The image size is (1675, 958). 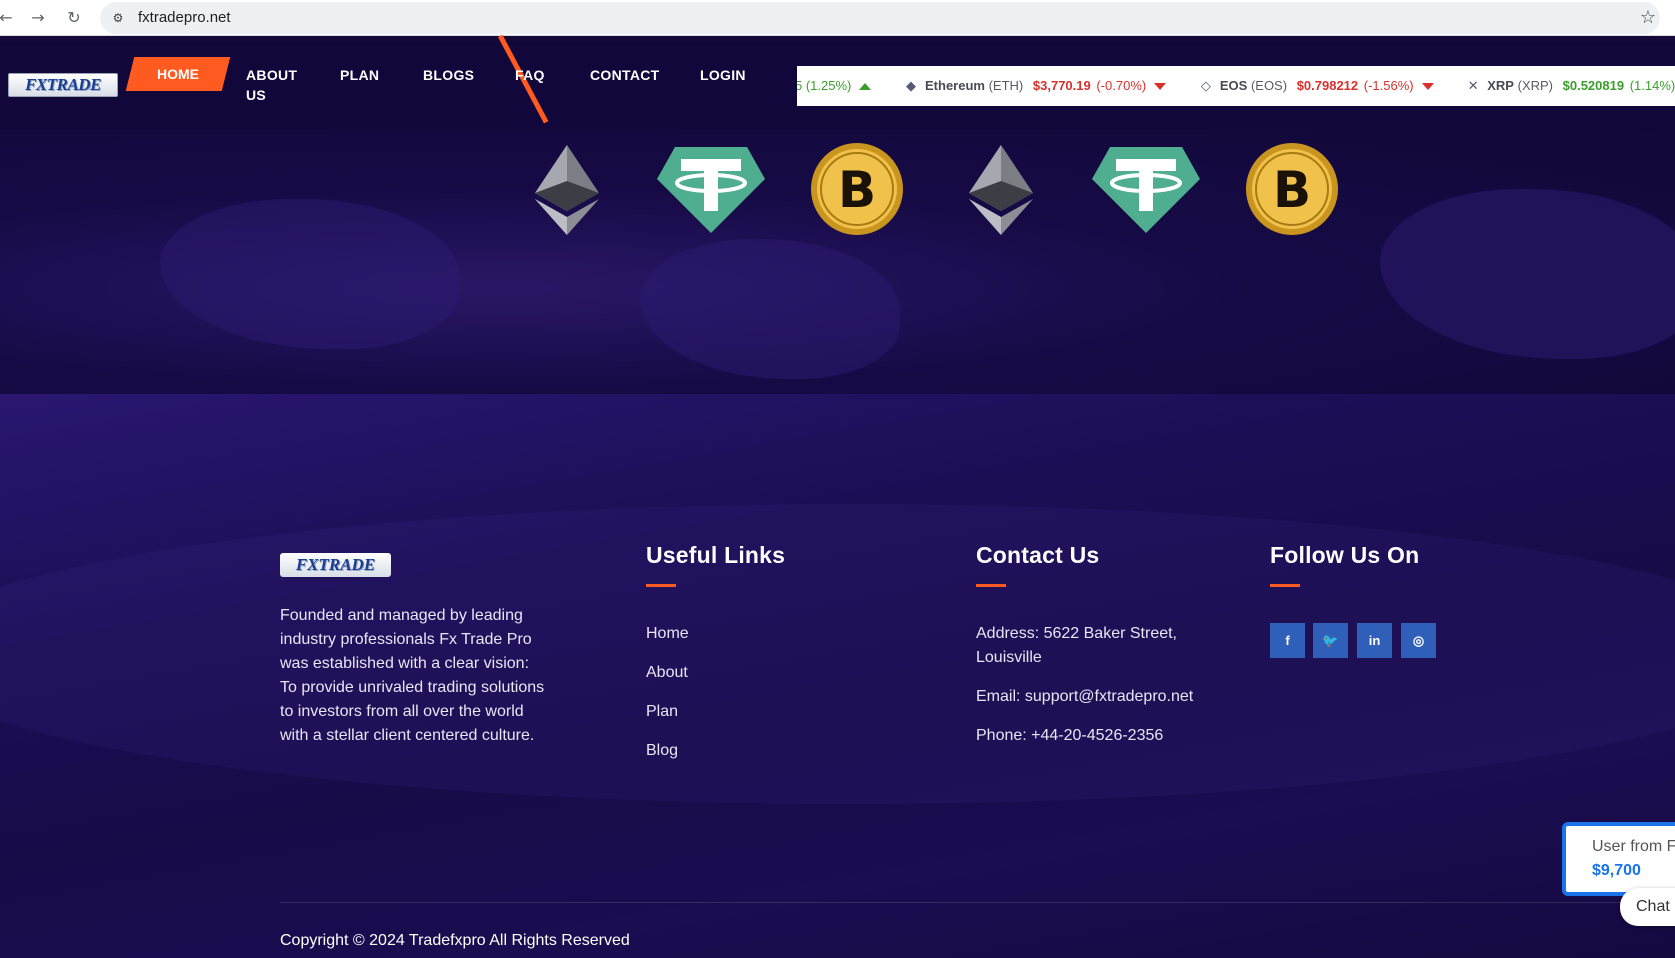 I want to click on footer-link-plan: Plan, so click(x=662, y=712).